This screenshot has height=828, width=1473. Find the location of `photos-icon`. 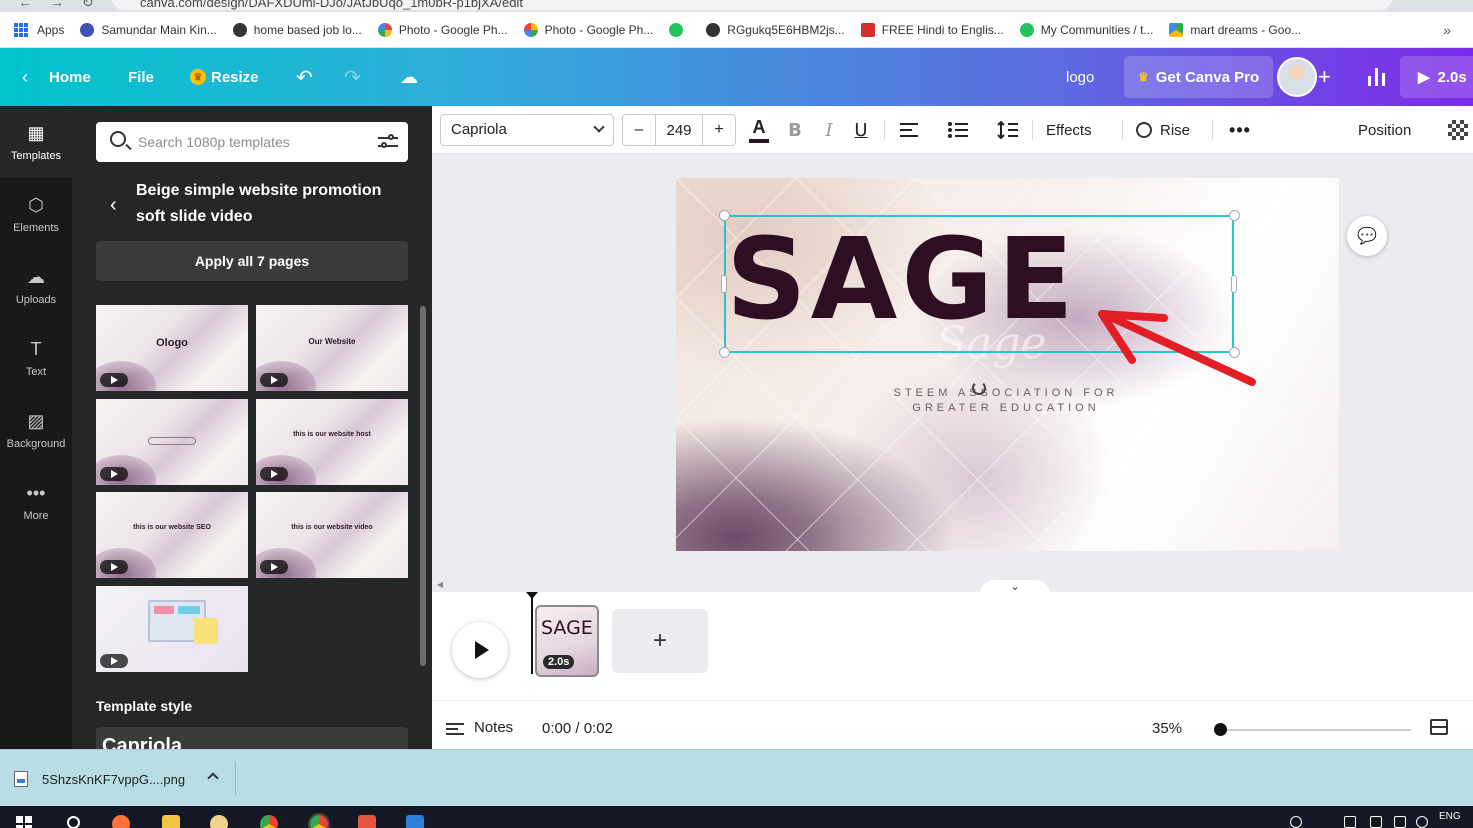

photos-icon is located at coordinates (415, 821).